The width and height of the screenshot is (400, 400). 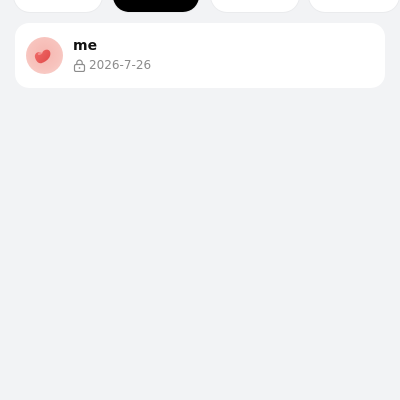 What do you see at coordinates (85, 46) in the screenshot?
I see `item-title: me` at bounding box center [85, 46].